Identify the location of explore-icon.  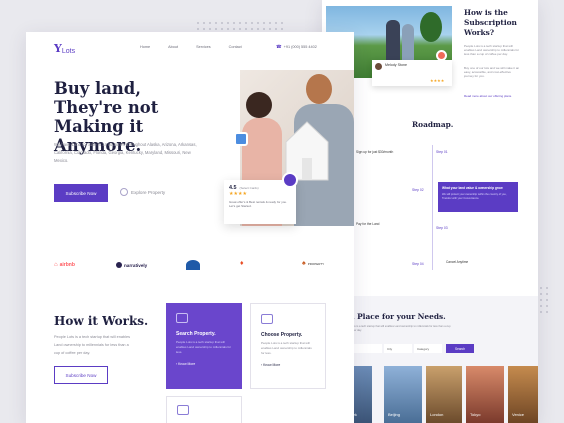
(124, 192).